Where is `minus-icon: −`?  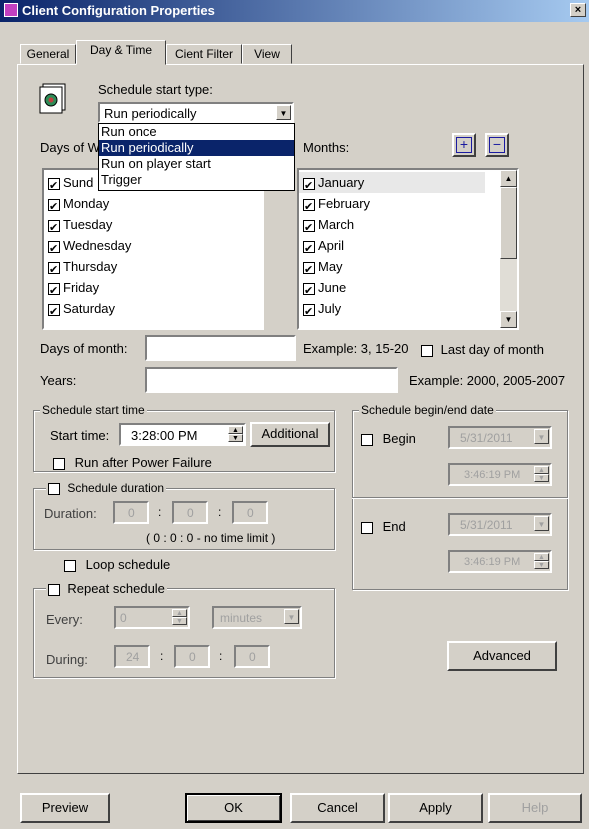 minus-icon: − is located at coordinates (497, 145).